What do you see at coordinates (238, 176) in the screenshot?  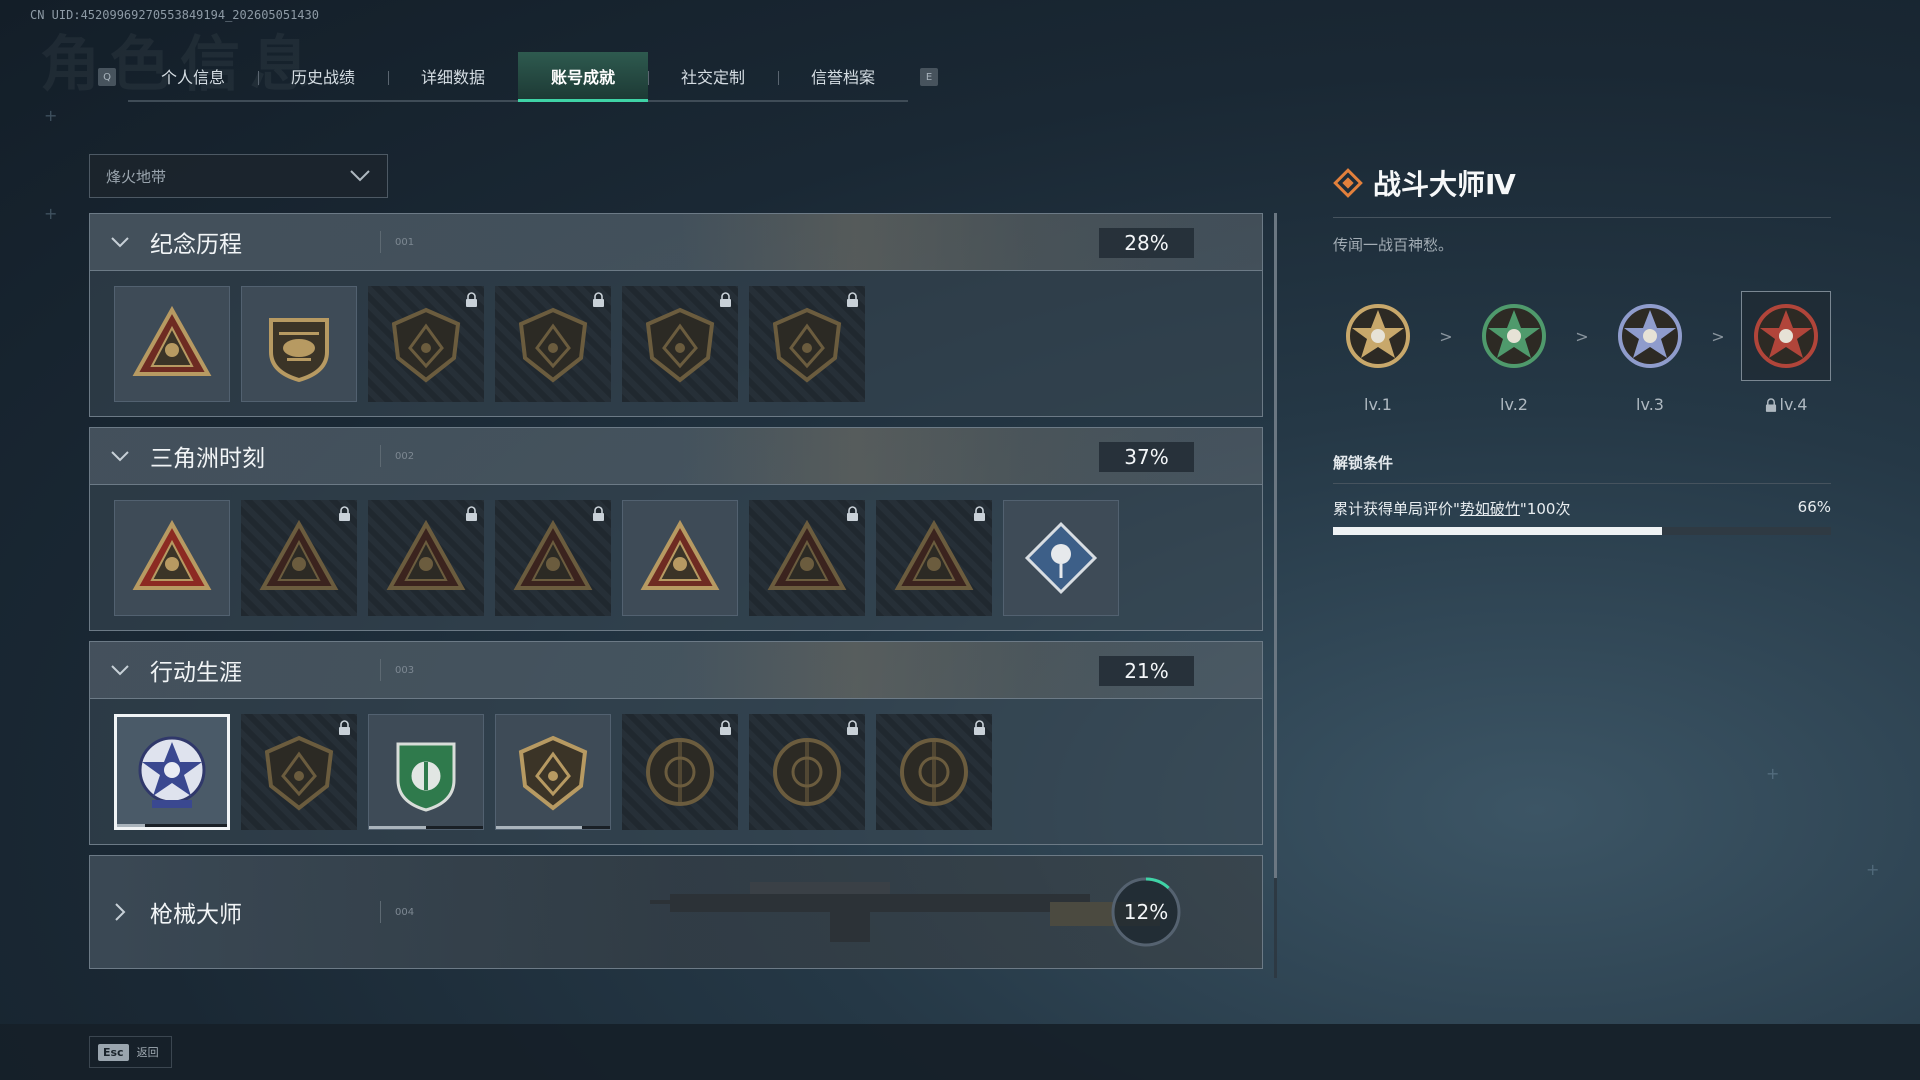 I see `mode-dropdown: 烽火地带` at bounding box center [238, 176].